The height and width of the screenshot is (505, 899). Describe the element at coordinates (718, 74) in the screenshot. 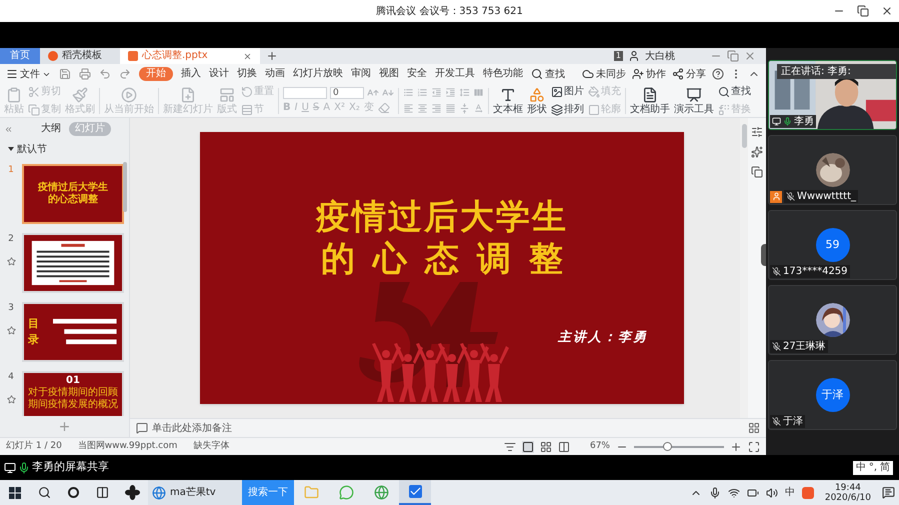

I see `help-icon` at that location.